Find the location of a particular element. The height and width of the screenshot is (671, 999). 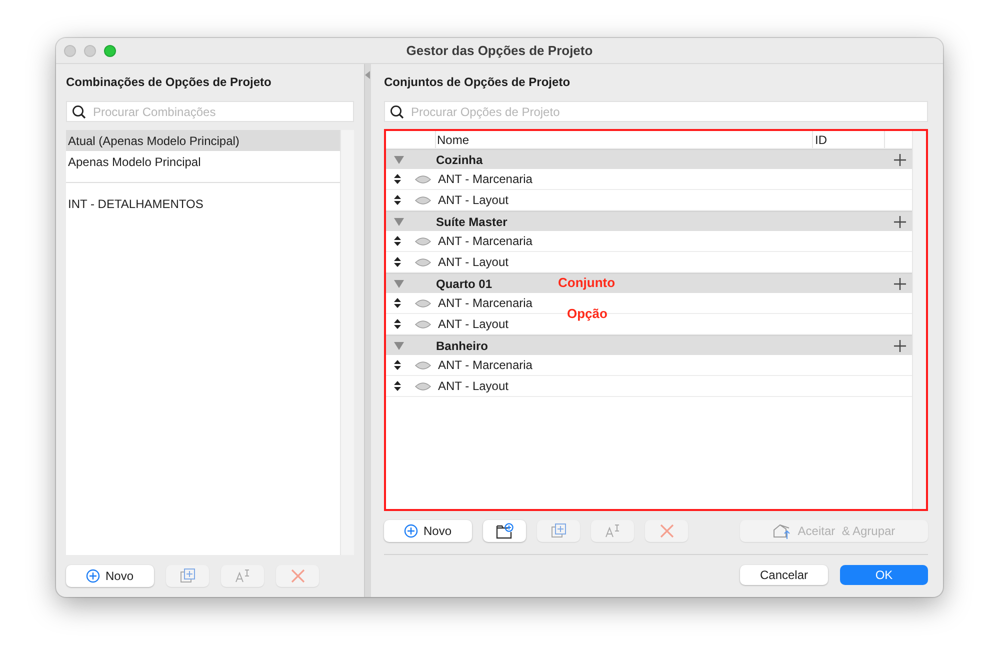

list-item: INT - DETALHAMENTOS is located at coordinates (203, 203).